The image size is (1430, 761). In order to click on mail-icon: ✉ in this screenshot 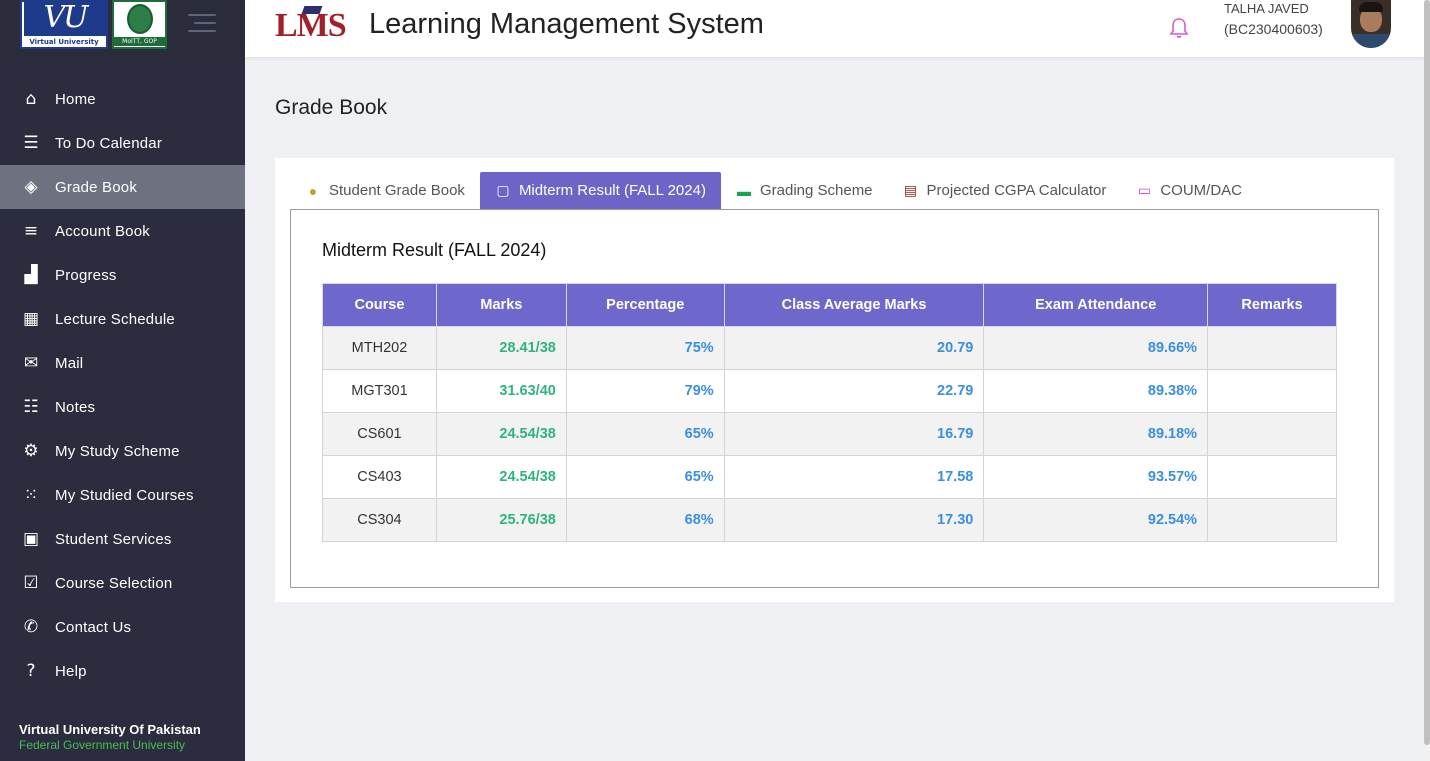, I will do `click(31, 363)`.